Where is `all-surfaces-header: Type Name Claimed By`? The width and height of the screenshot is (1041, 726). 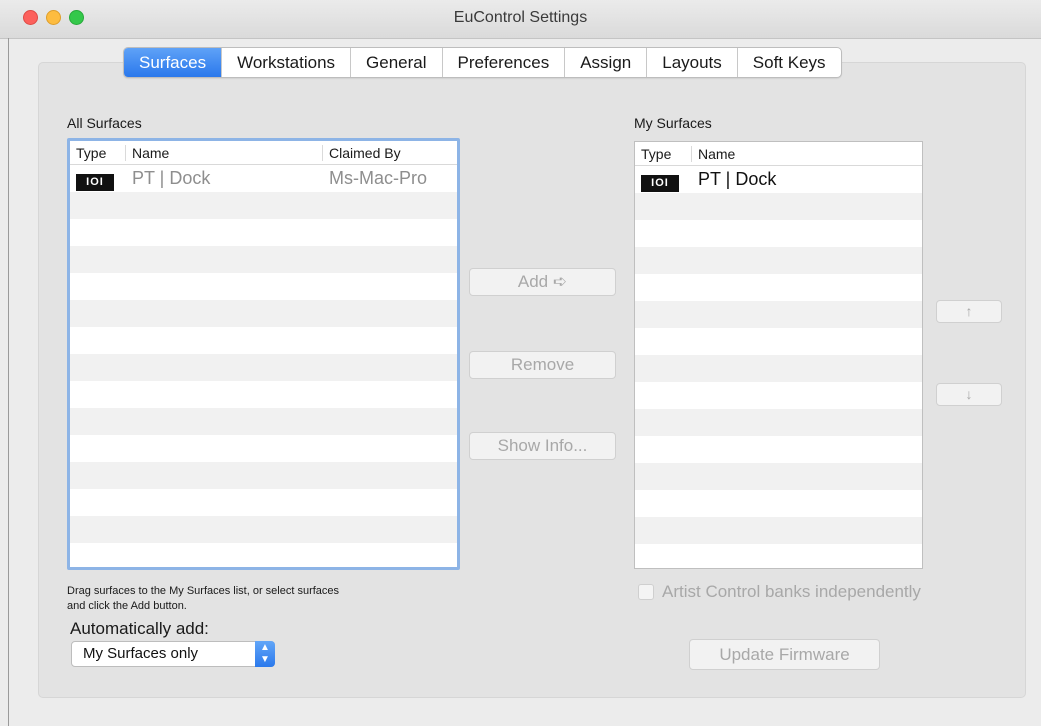
all-surfaces-header: Type Name Claimed By is located at coordinates (263, 153).